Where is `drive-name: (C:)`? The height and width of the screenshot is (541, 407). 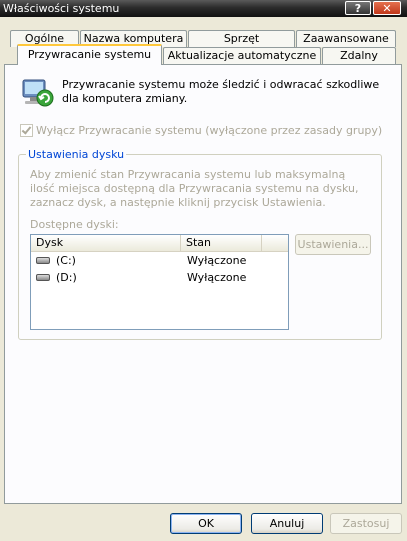 drive-name: (C:) is located at coordinates (66, 260).